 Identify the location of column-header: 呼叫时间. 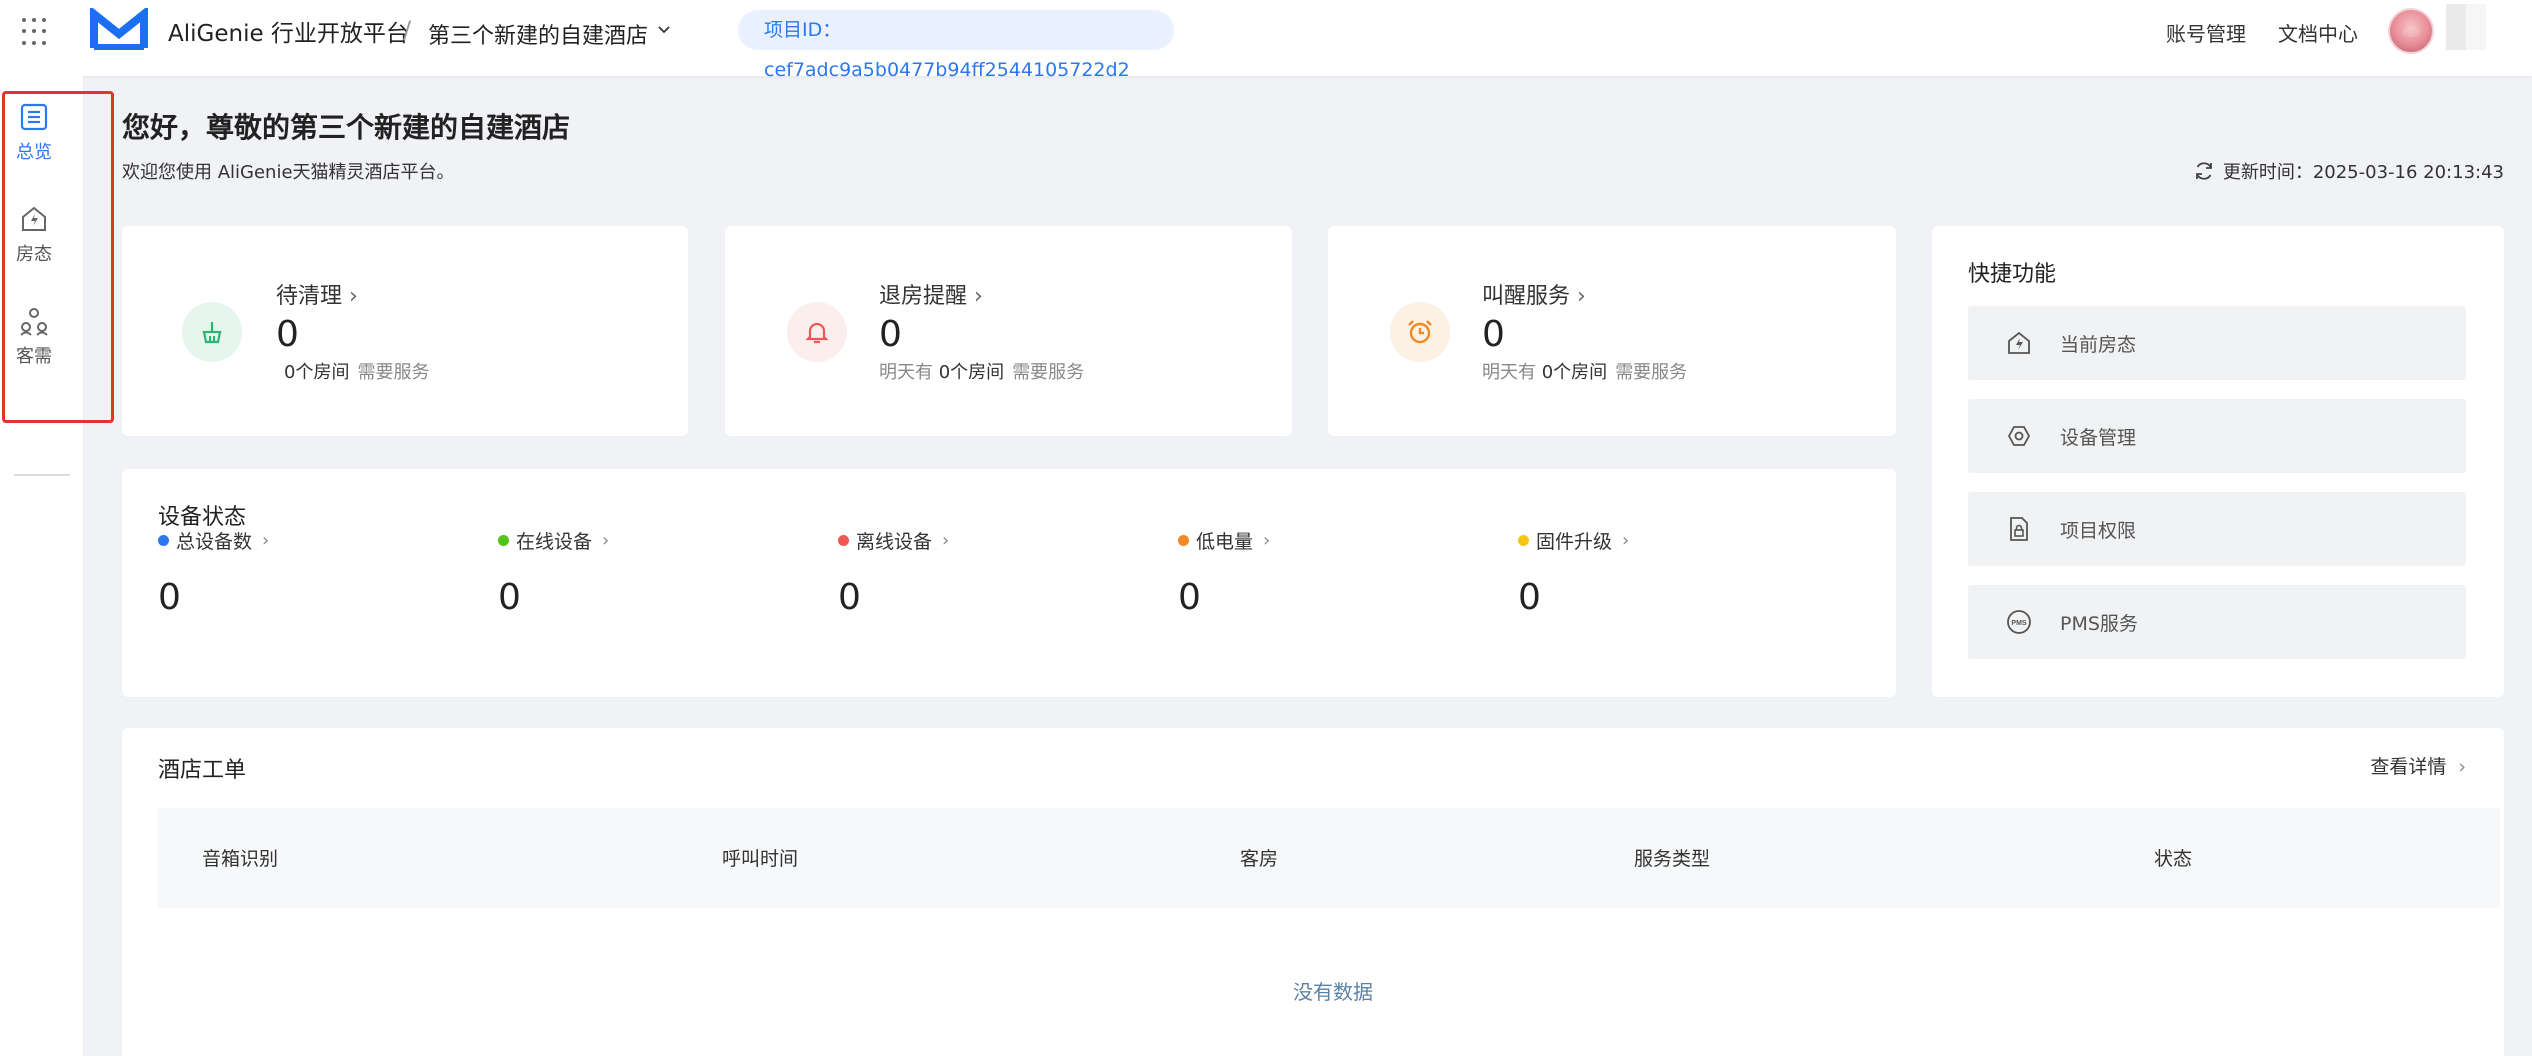
(760, 857).